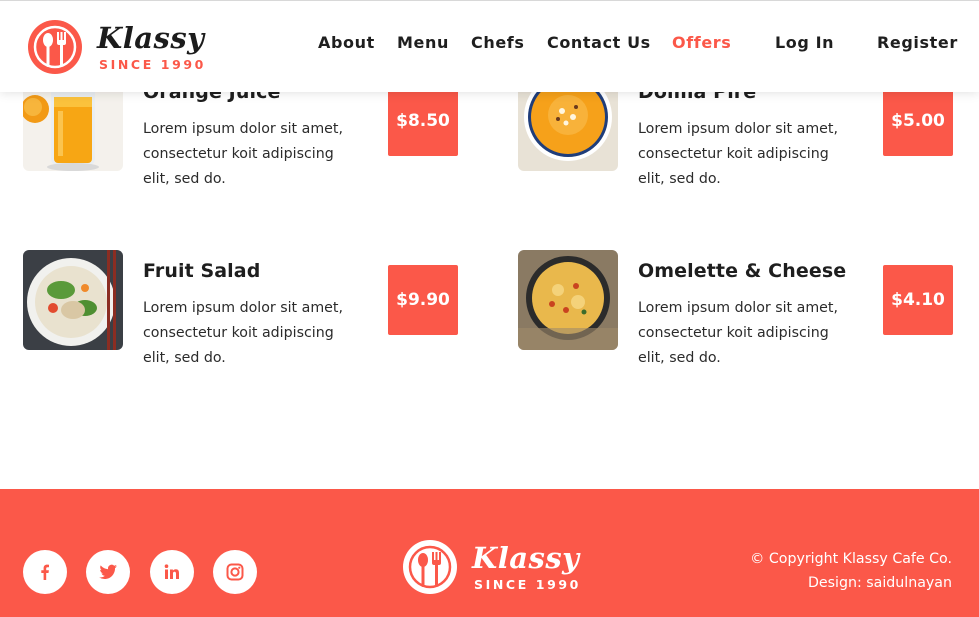 The height and width of the screenshot is (617, 979). What do you see at coordinates (599, 42) in the screenshot?
I see `nav-contact-us: Contact Us` at bounding box center [599, 42].